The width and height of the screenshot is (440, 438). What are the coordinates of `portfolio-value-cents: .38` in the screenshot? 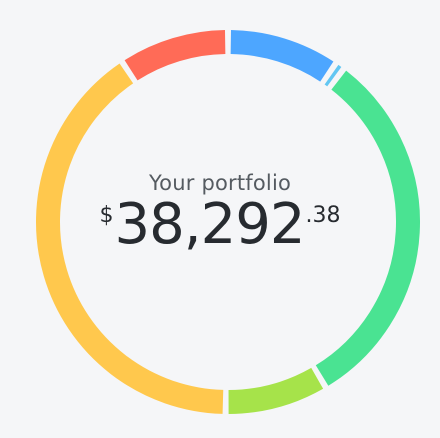 It's located at (323, 215).